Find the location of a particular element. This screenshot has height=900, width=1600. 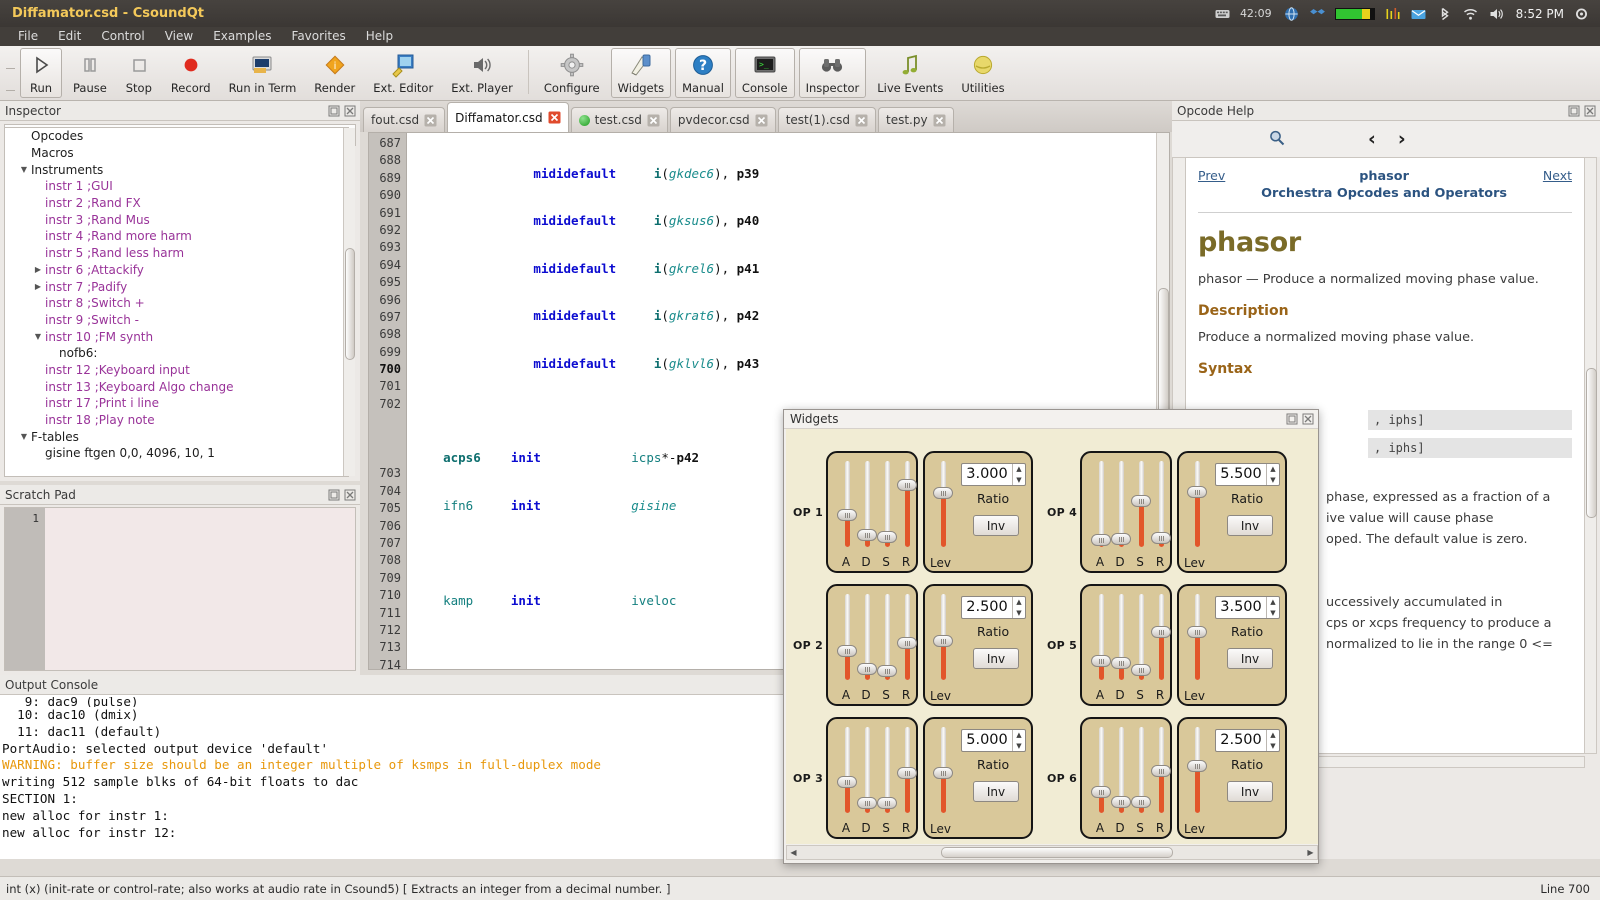

tree-item: instr 1 ;GUI is located at coordinates (176, 186).